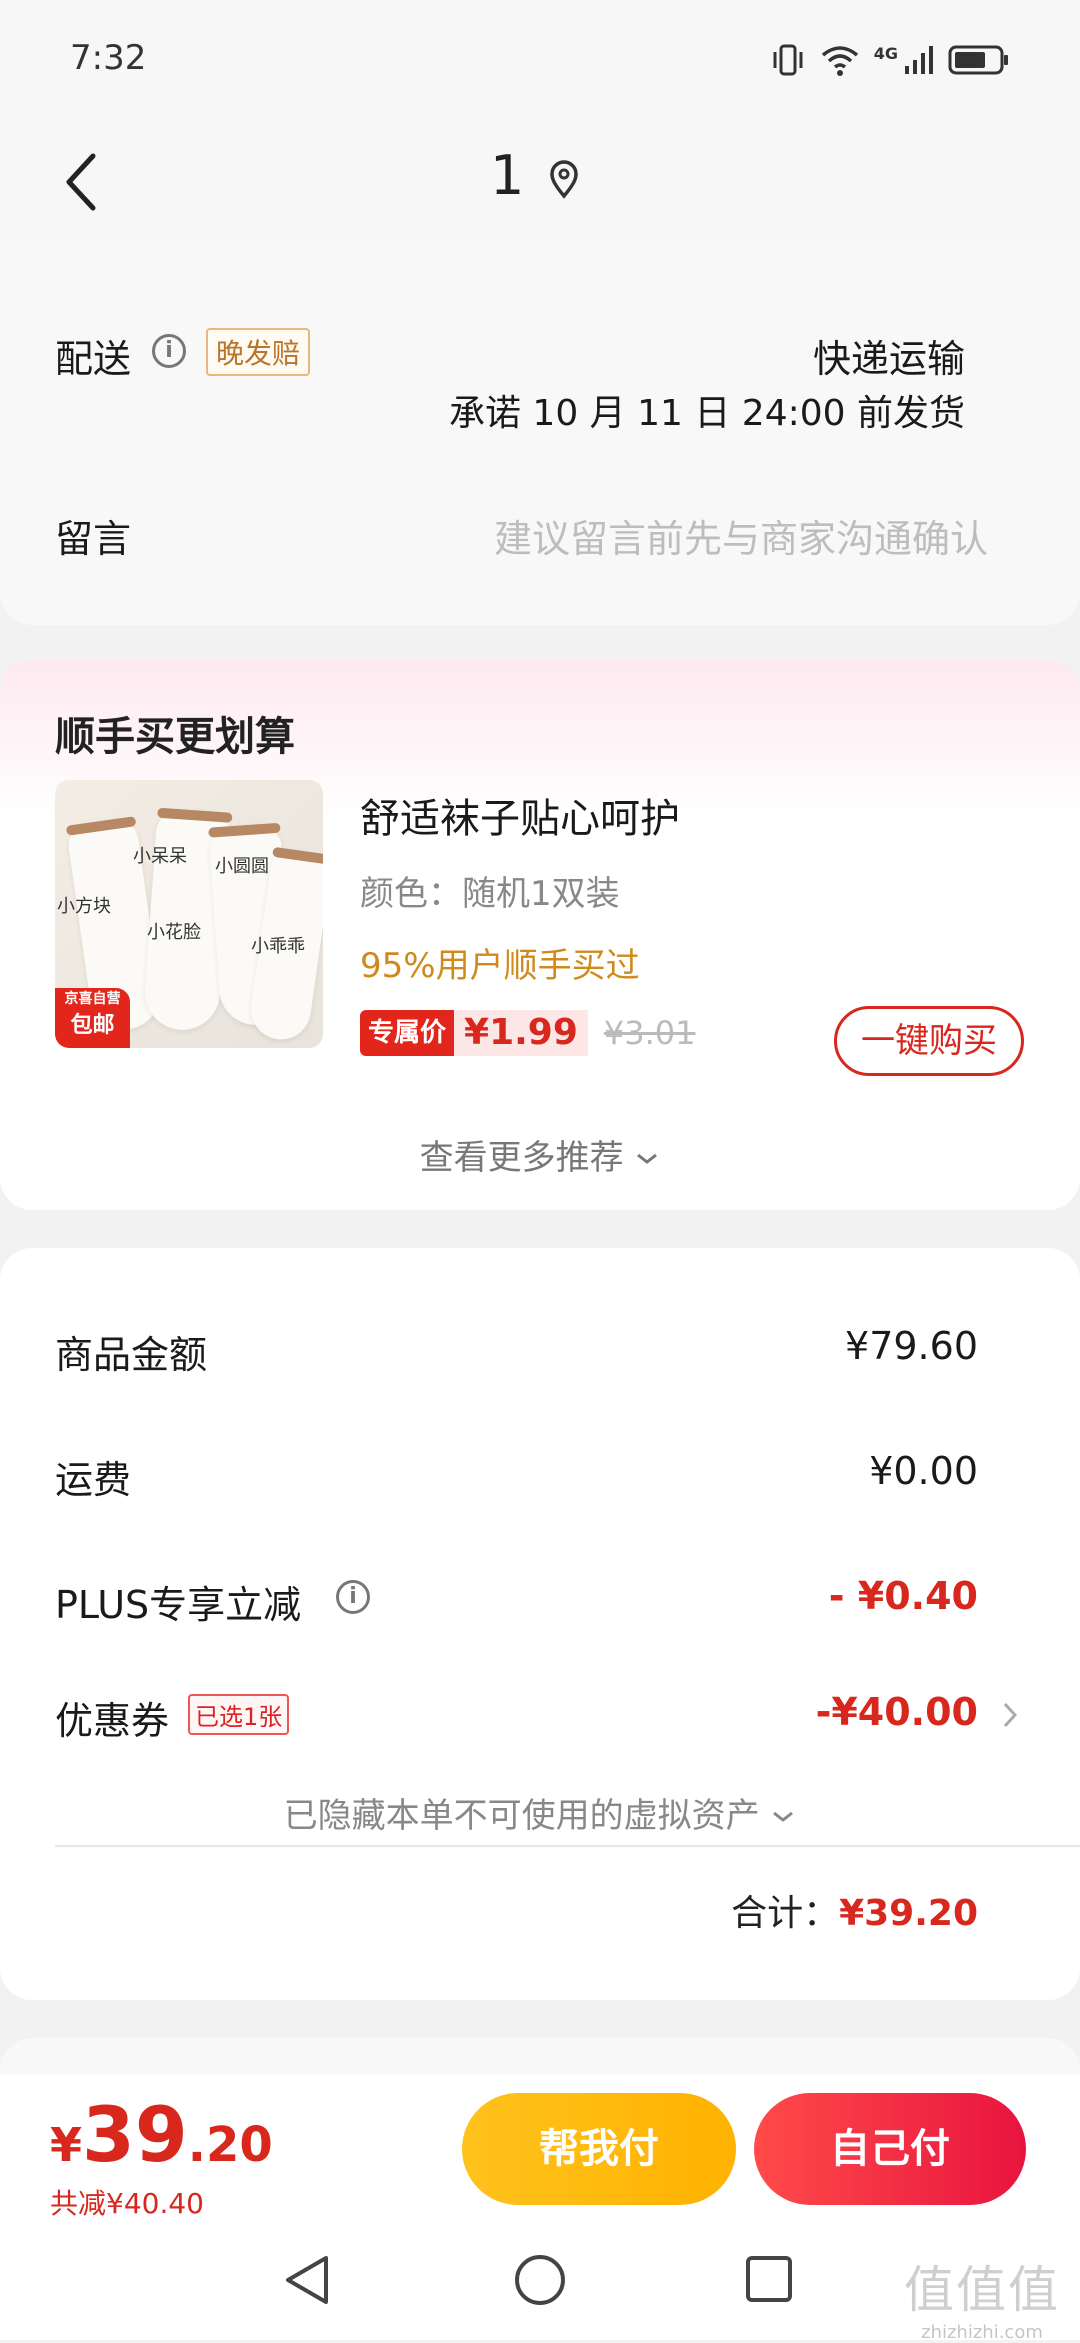  What do you see at coordinates (903, 1596) in the screenshot?
I see `plus-discount-value: - ¥0.40` at bounding box center [903, 1596].